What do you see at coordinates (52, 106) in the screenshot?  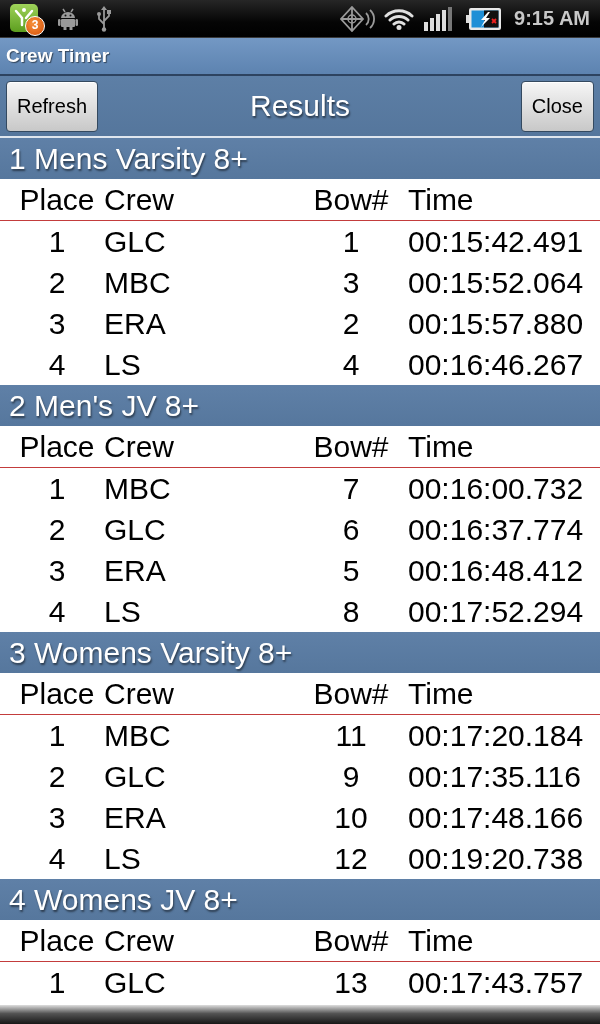 I see `toolbar-button: Refresh` at bounding box center [52, 106].